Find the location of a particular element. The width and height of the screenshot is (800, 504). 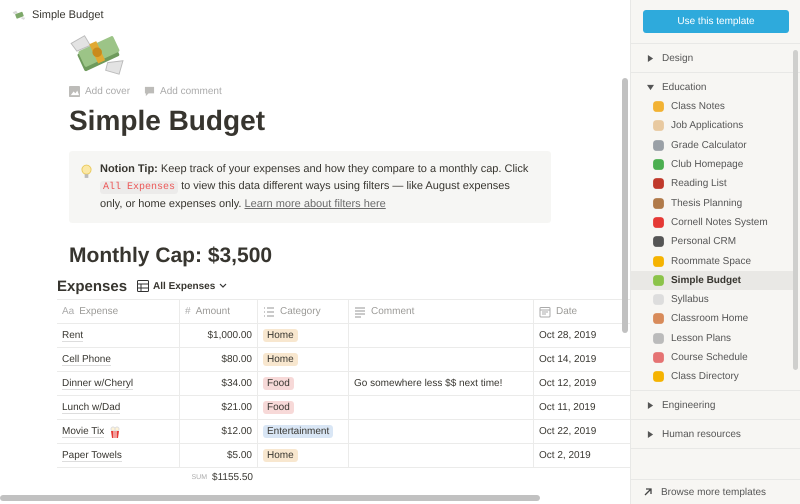

table-cell: Go somewhere less $$ next time! is located at coordinates (428, 383).